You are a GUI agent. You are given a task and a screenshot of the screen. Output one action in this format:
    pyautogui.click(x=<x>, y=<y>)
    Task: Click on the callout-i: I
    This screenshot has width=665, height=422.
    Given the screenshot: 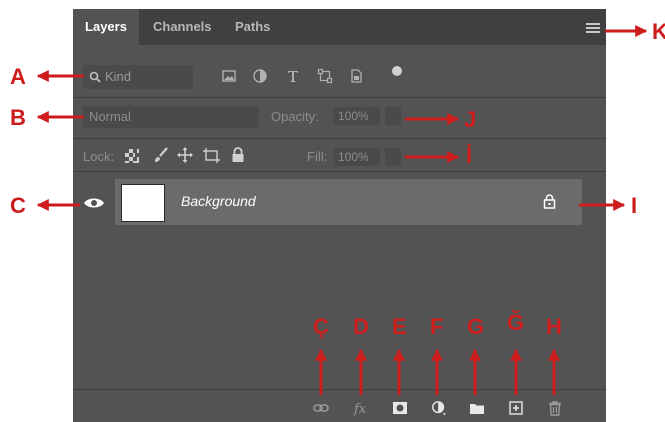 What is the action you would take?
    pyautogui.click(x=634, y=205)
    